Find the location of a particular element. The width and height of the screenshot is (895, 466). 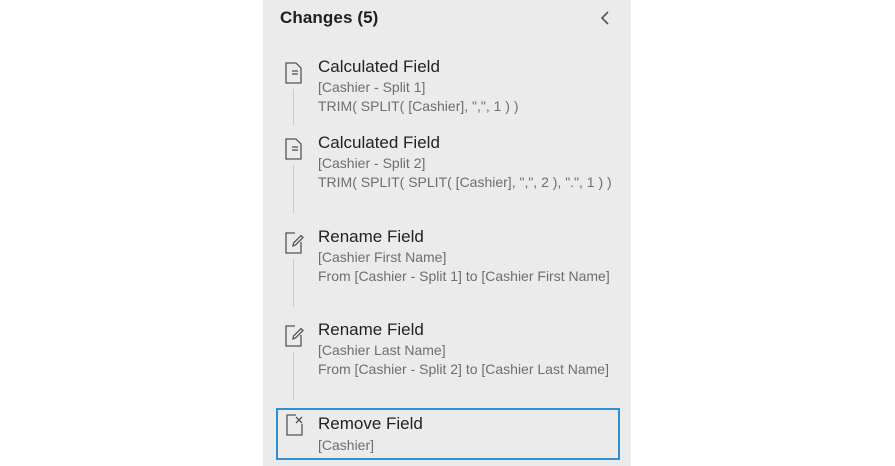

change-field-name: [Cashier] is located at coordinates (346, 445).